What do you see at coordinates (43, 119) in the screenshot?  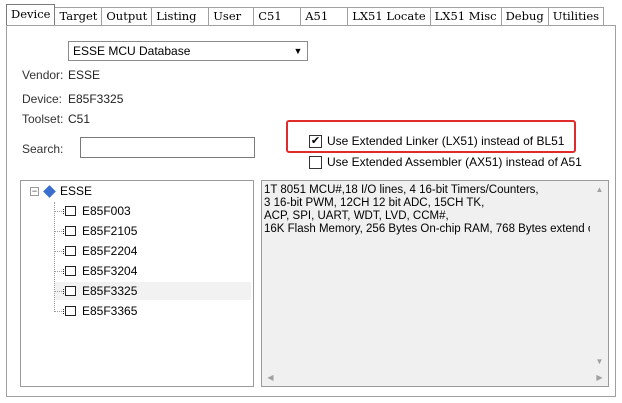 I see `toolset-label: Toolset:` at bounding box center [43, 119].